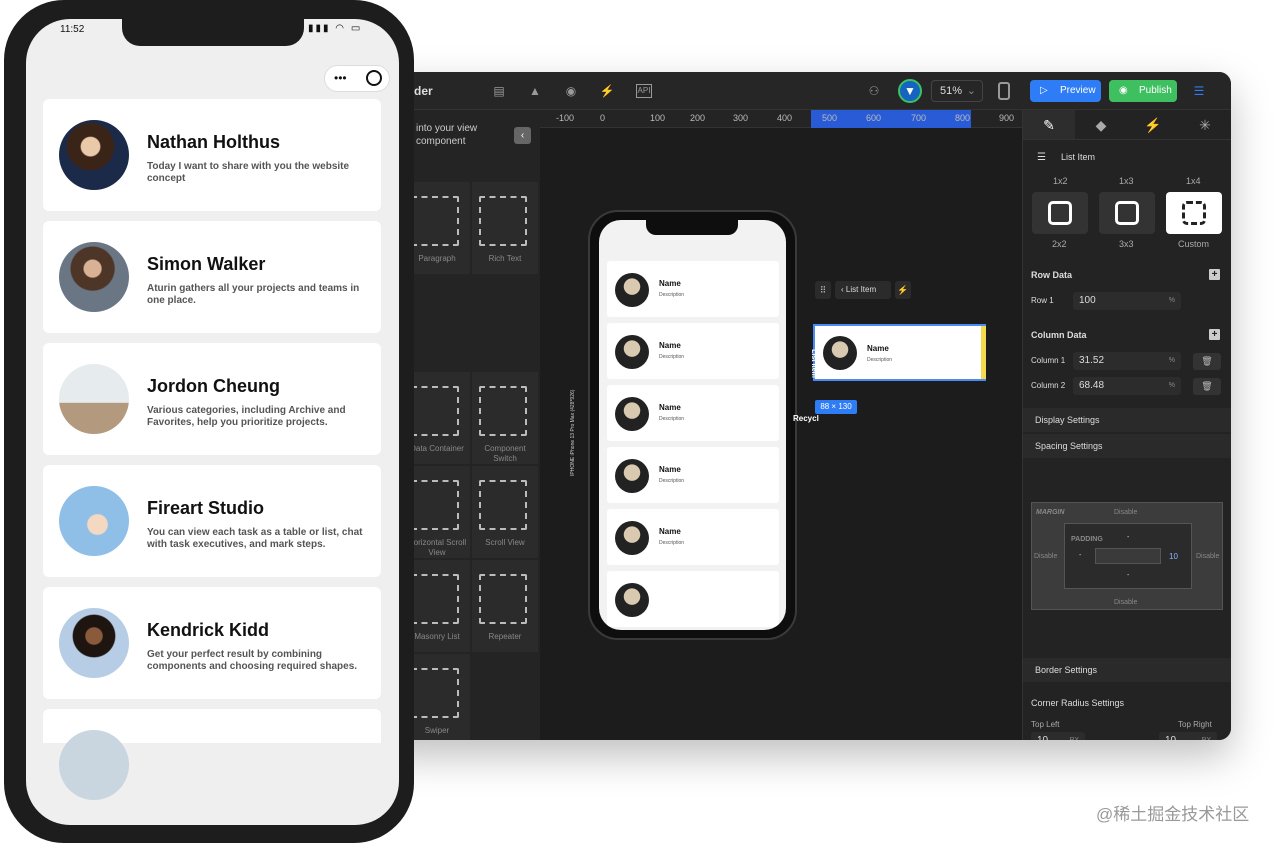 Image resolution: width=1280 pixels, height=843 pixels. What do you see at coordinates (505, 606) in the screenshot?
I see `component-repeater: Repeater` at bounding box center [505, 606].